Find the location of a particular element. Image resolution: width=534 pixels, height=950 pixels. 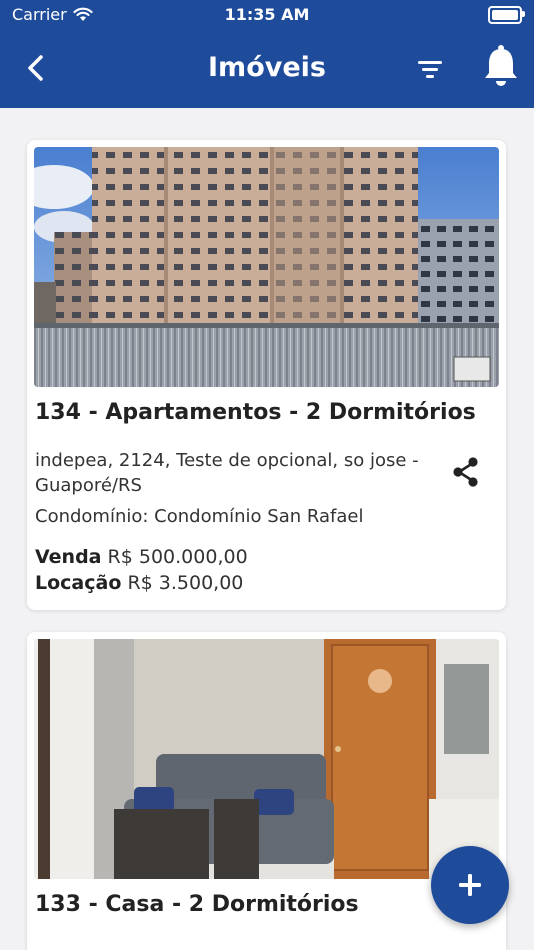

page-title: Imóveis is located at coordinates (267, 67).